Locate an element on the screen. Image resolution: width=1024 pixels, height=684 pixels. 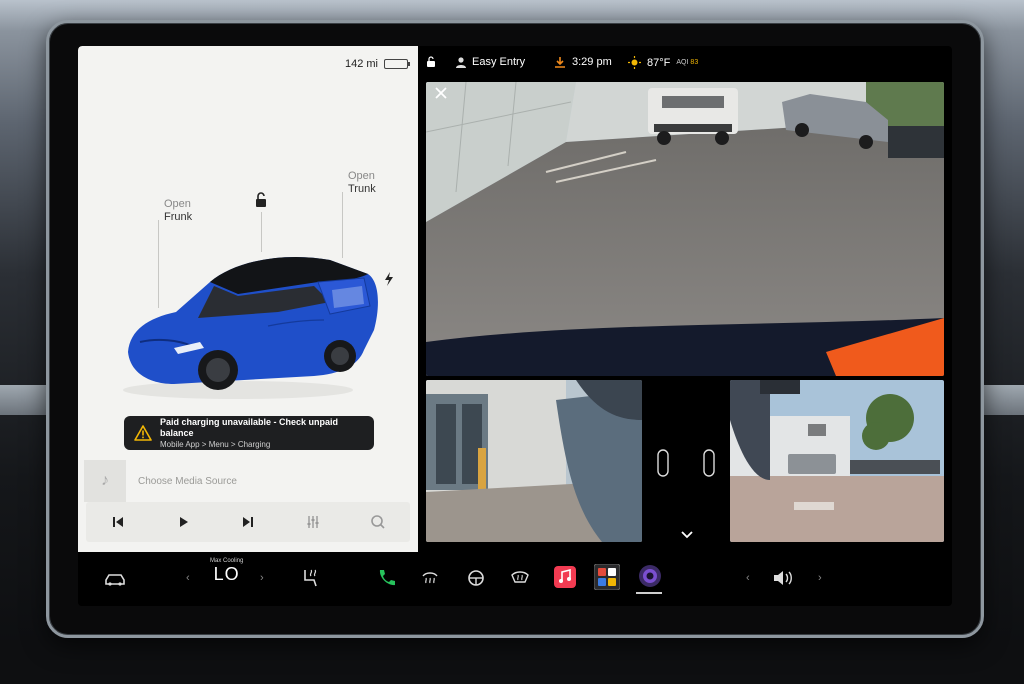
profile-name: Easy Entry is located at coordinates (499, 62).